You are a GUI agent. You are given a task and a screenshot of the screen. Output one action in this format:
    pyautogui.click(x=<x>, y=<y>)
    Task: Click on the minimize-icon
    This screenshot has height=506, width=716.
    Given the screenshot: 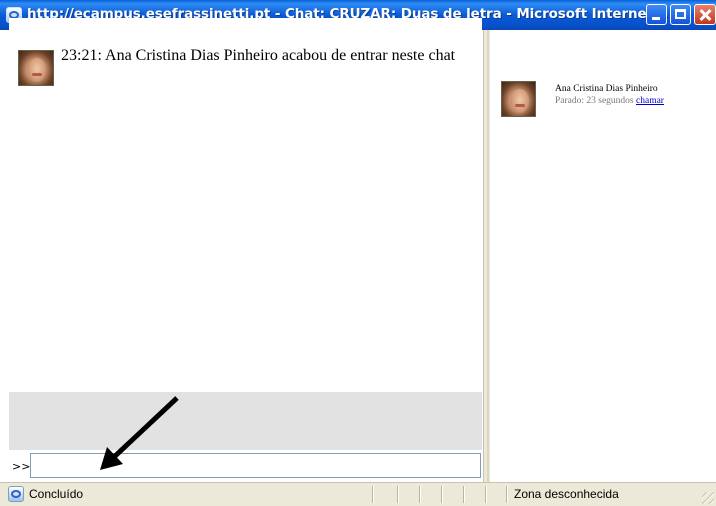 What is the action you would take?
    pyautogui.click(x=656, y=14)
    